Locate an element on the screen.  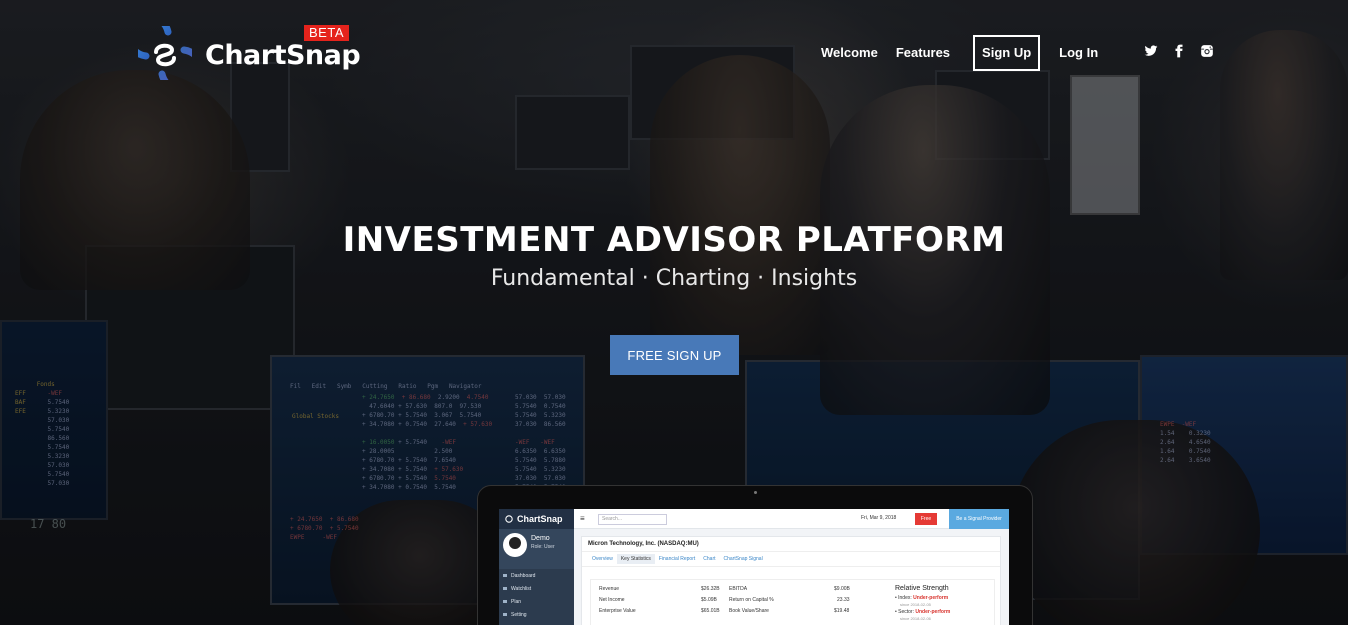
tab-chart: Chart is located at coordinates (709, 559).